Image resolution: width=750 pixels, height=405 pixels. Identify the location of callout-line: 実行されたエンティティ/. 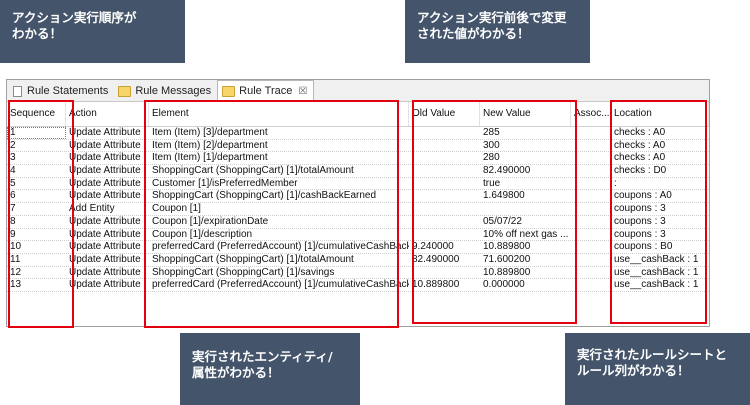
(262, 356).